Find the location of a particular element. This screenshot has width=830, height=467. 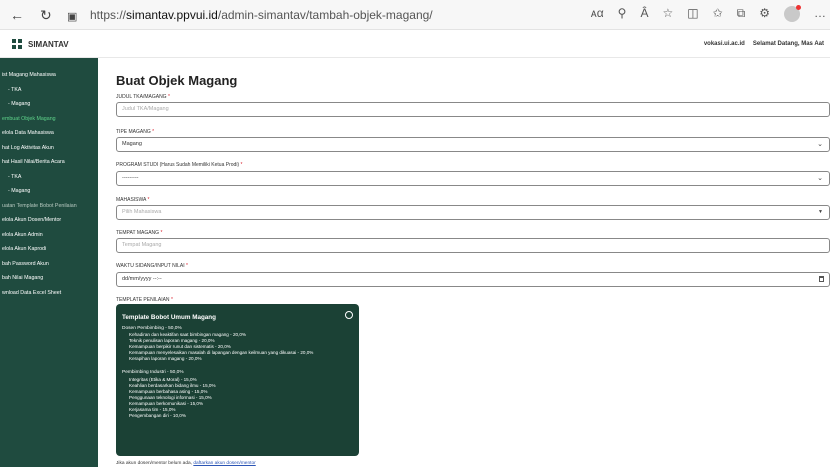

waktu-label-text: WAKTU SIDANG/INPUT NILAI is located at coordinates (150, 266).